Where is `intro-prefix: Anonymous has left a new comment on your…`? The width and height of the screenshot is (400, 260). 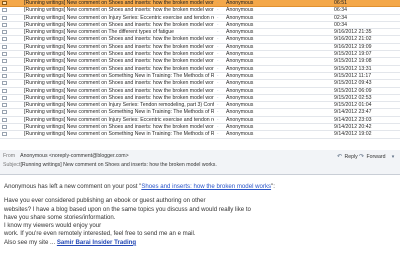 intro-prefix: Anonymous has left a new comment on your… is located at coordinates (73, 186).